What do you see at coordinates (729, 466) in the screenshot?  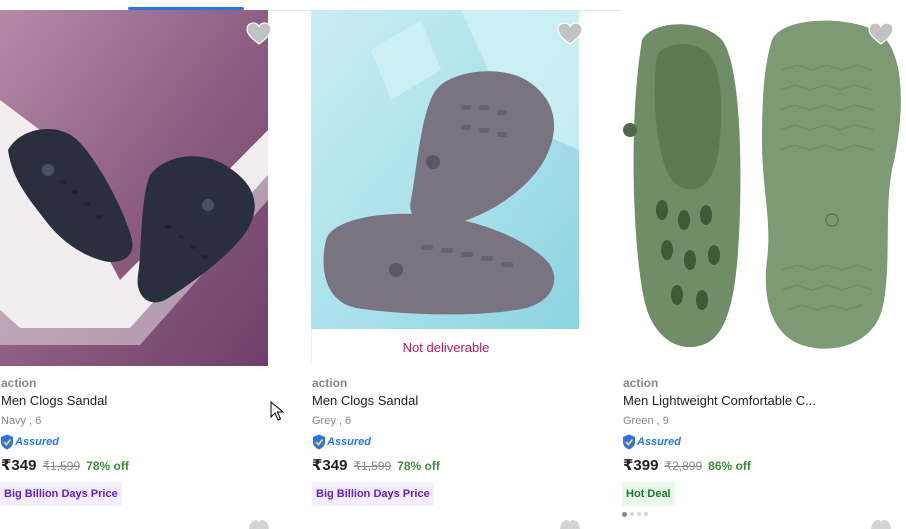 I see `discount-percent: 86% off` at bounding box center [729, 466].